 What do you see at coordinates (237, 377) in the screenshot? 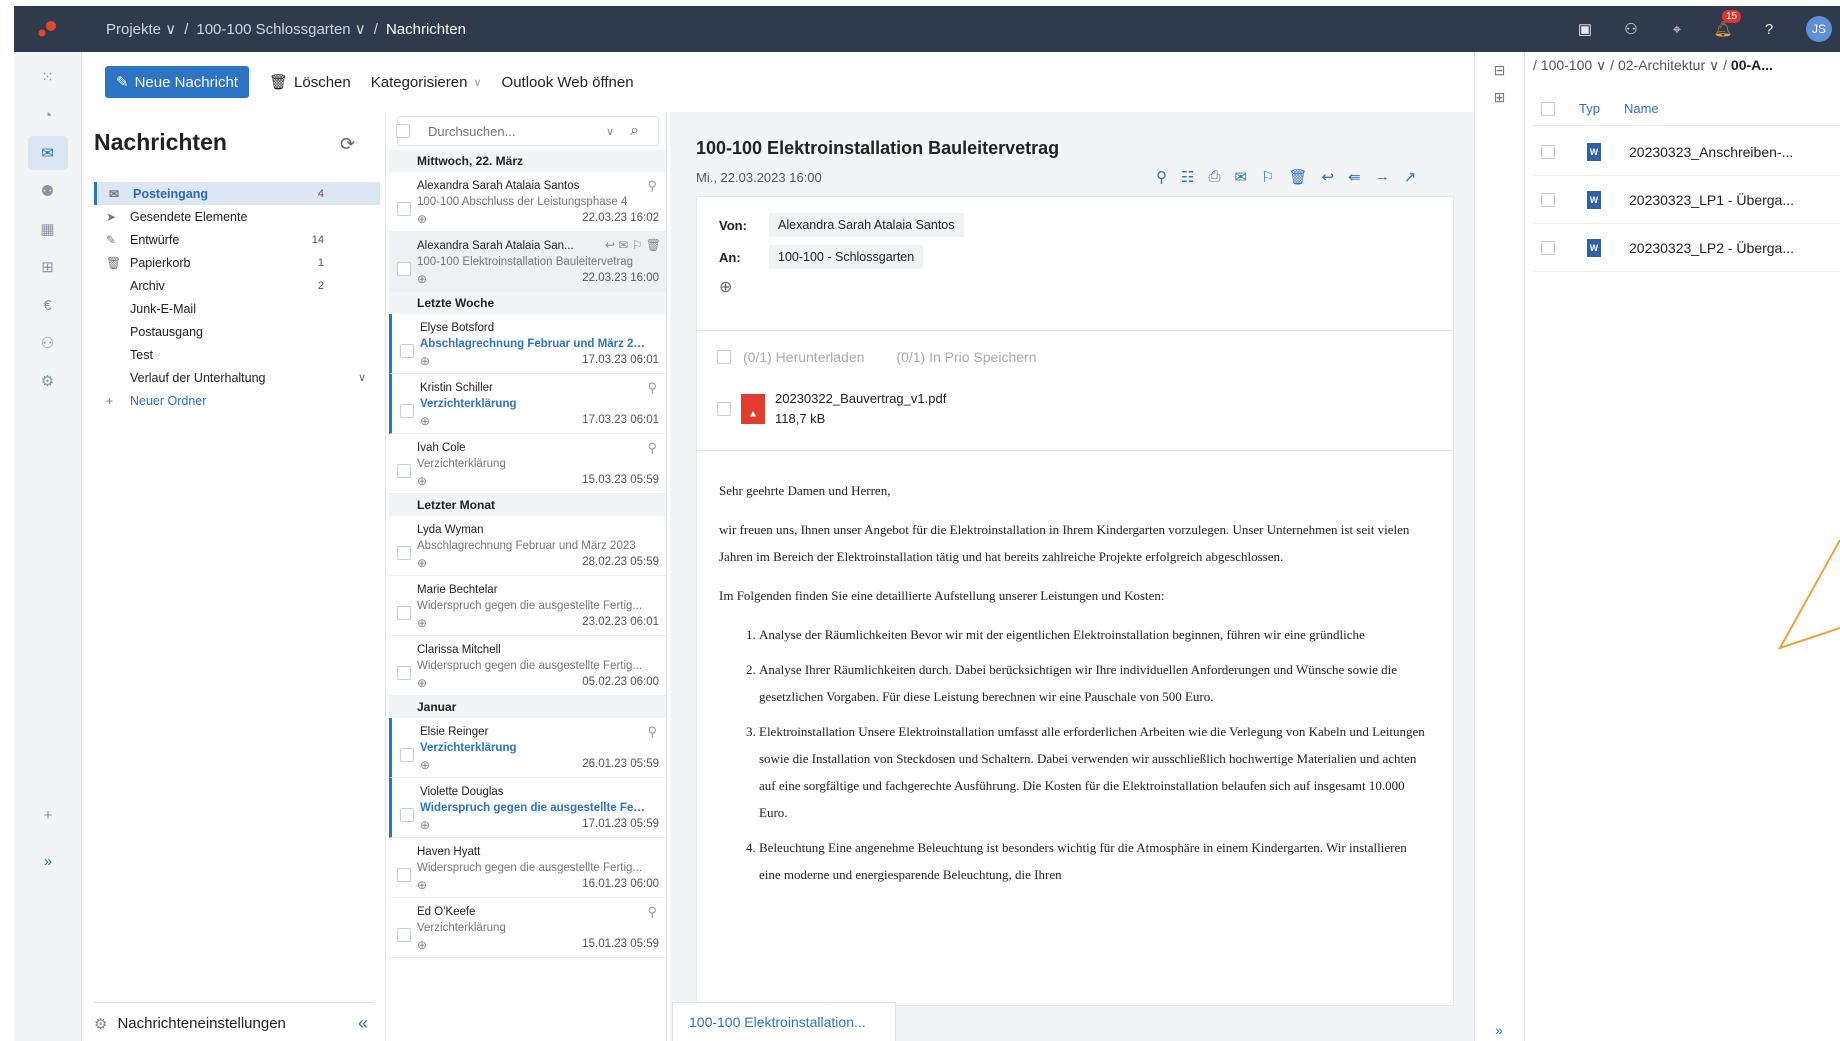
I see `folder-item: Verlauf der Unterhaltung ∨` at bounding box center [237, 377].